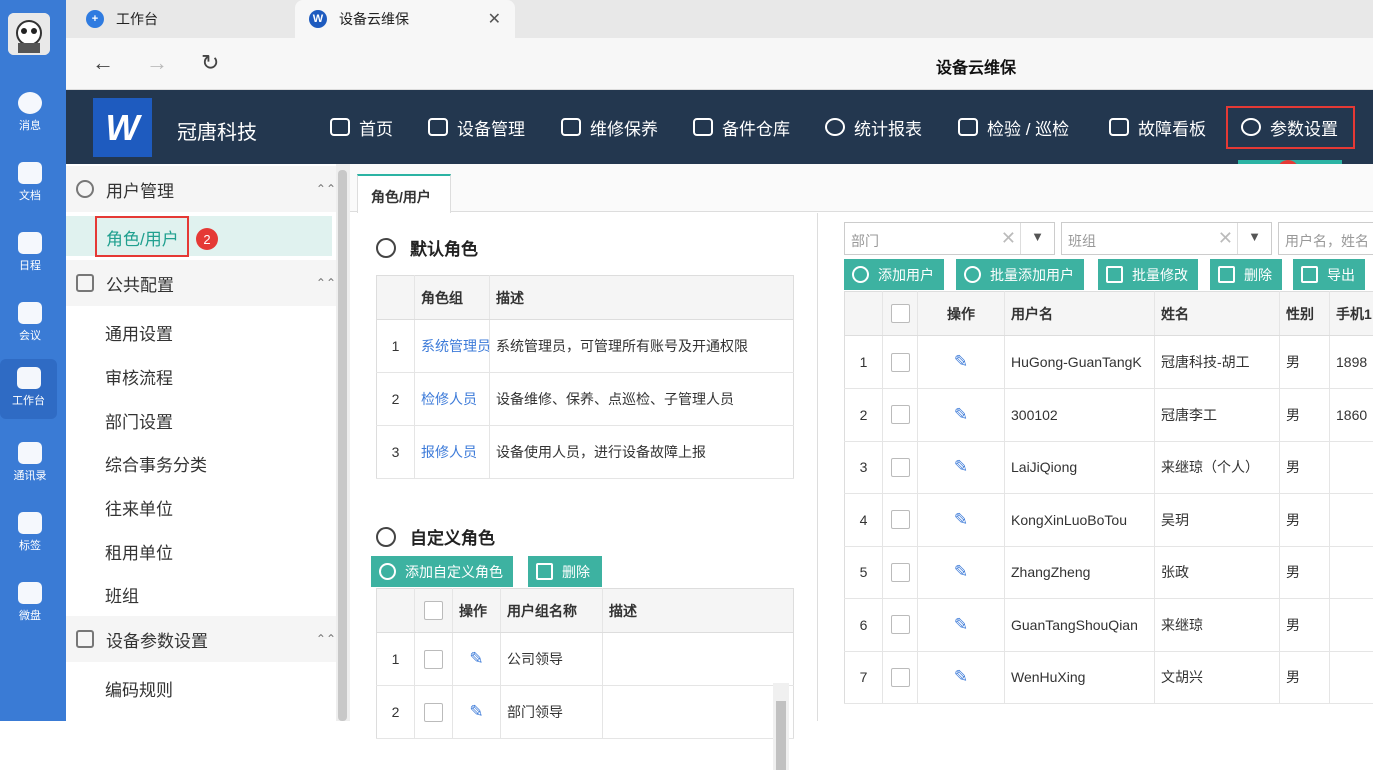 The height and width of the screenshot is (770, 1373). I want to click on sidebar-item-tenants: 租用单位, so click(139, 551).